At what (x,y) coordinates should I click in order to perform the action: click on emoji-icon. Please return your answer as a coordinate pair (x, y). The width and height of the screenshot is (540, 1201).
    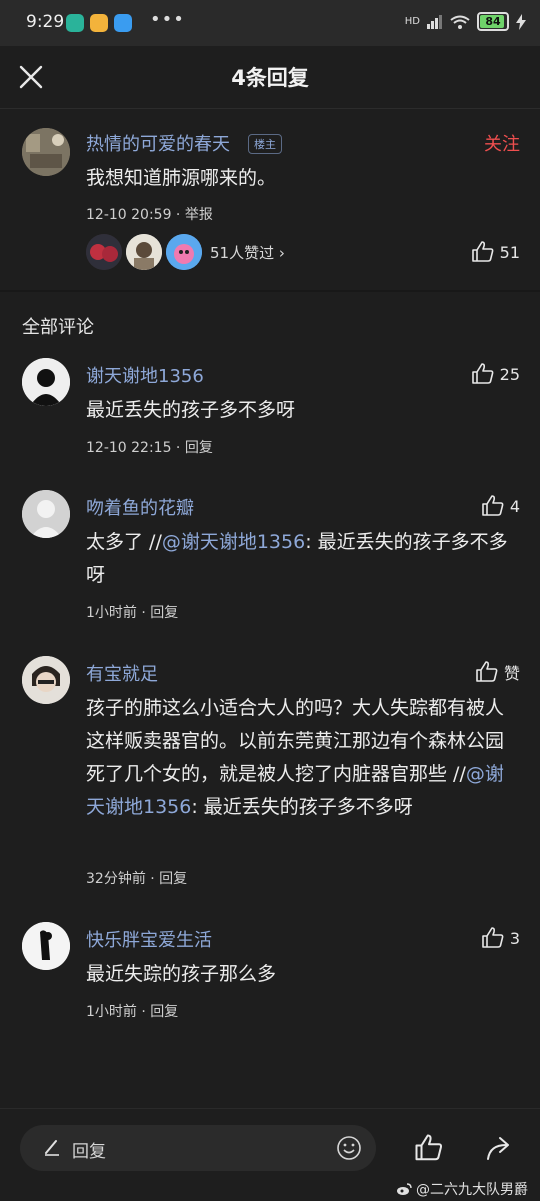
    Looking at the image, I should click on (349, 1148).